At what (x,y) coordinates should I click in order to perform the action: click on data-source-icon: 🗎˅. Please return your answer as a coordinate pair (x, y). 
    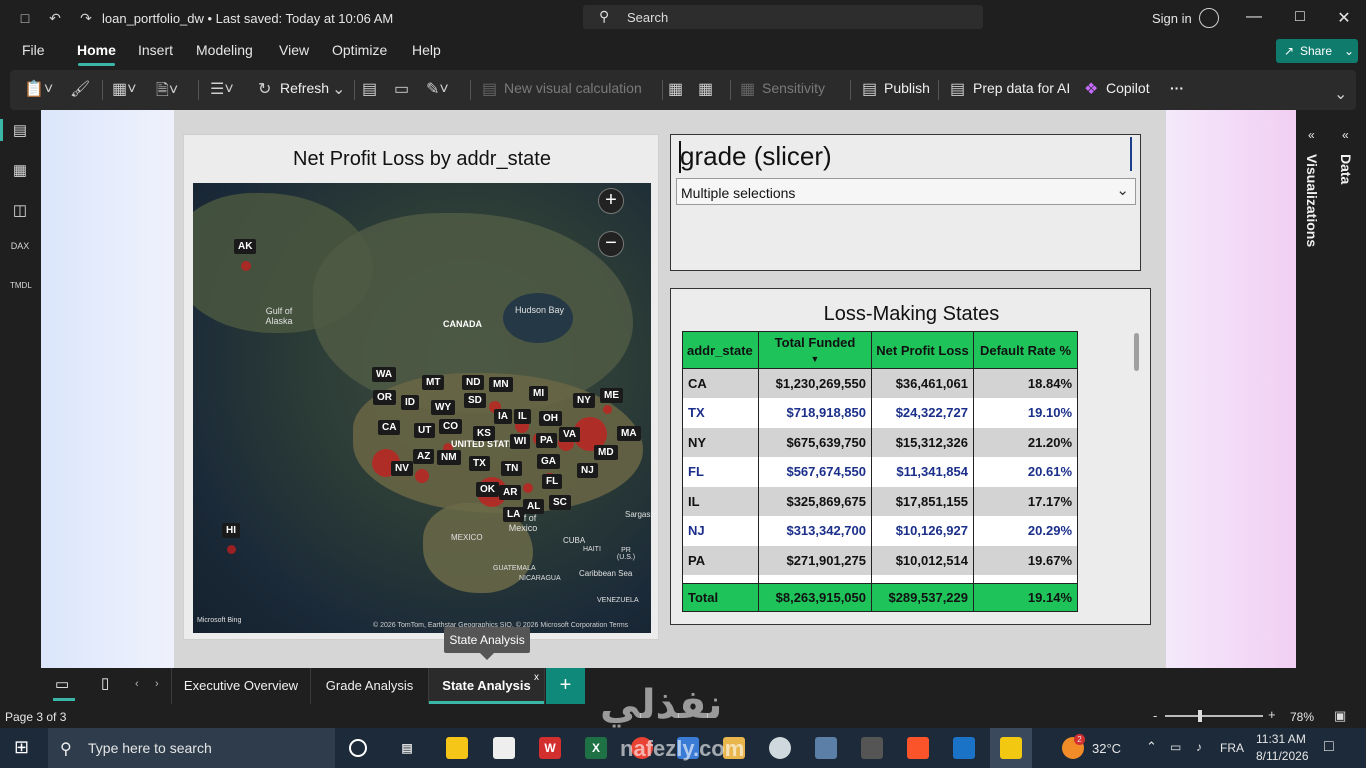
    Looking at the image, I should click on (167, 92).